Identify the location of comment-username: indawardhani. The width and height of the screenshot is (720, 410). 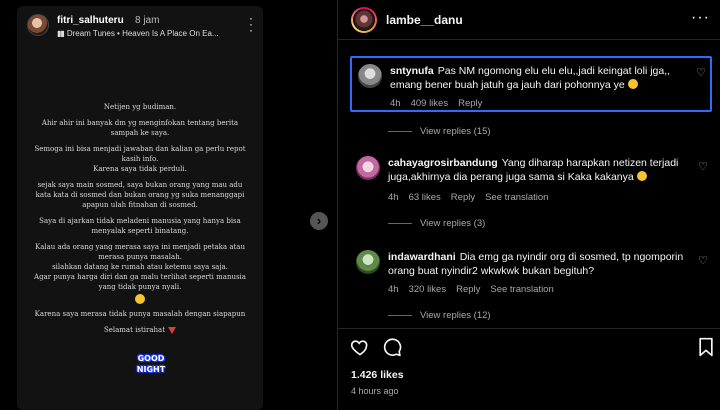
(422, 257).